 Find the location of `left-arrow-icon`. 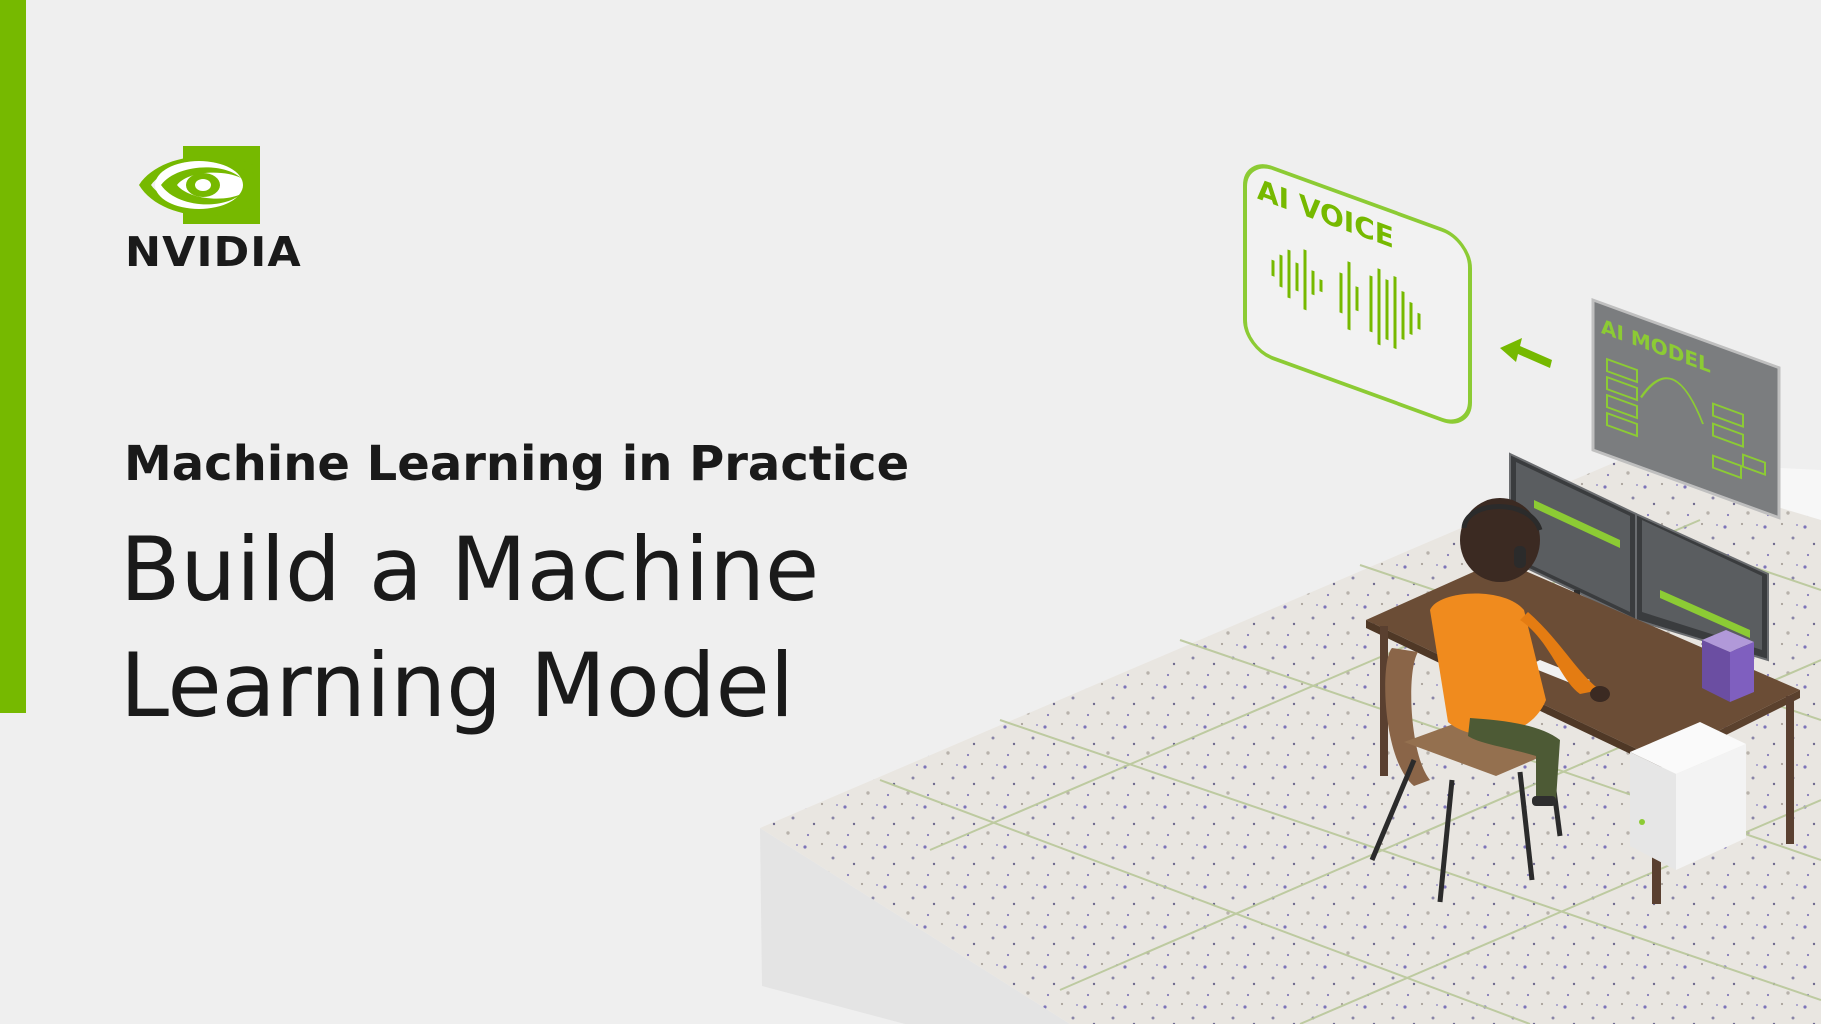

left-arrow-icon is located at coordinates (1526, 353).